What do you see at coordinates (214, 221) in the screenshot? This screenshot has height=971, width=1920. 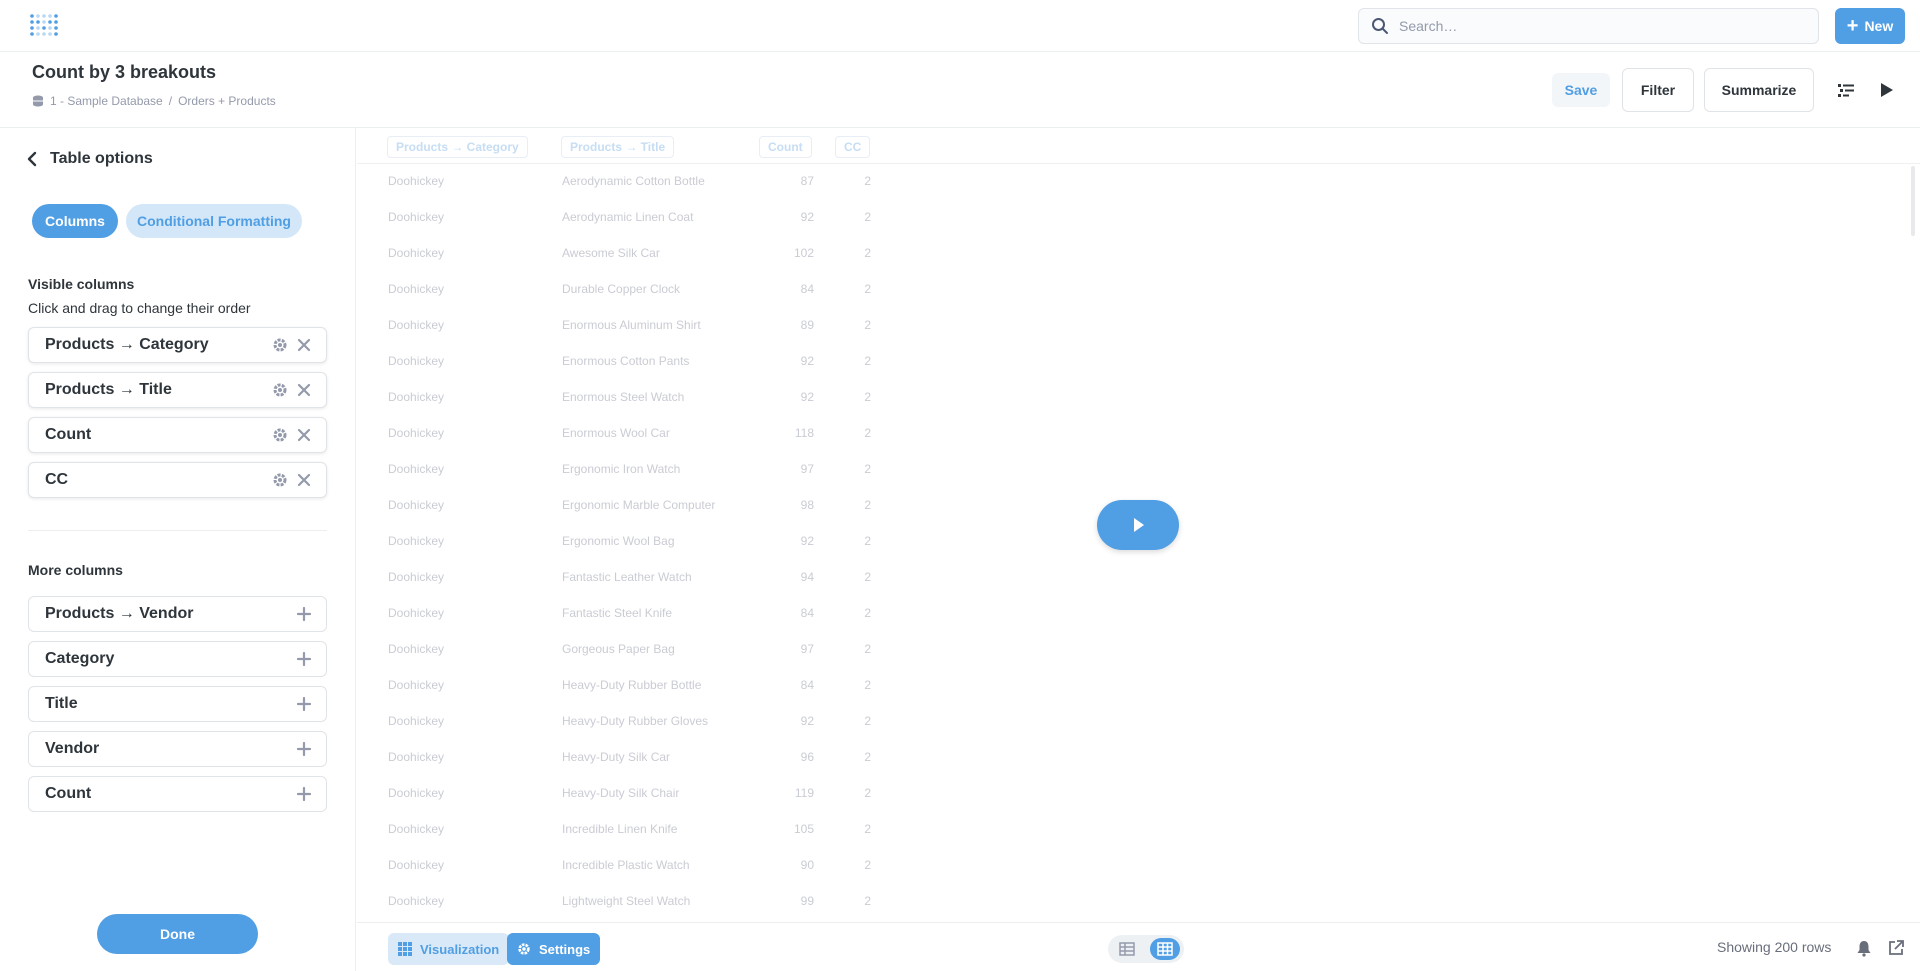 I see `tab-conditional-formatting: Conditional Formatting` at bounding box center [214, 221].